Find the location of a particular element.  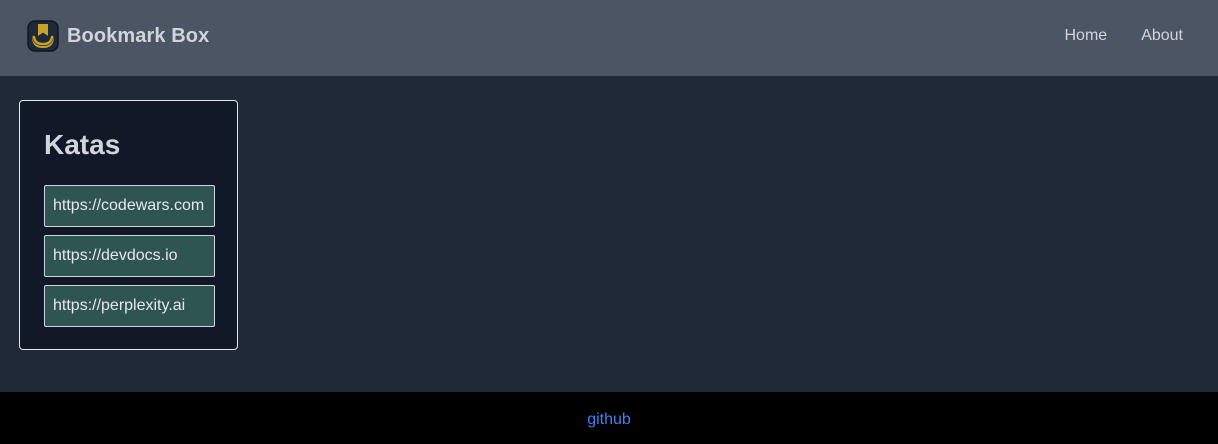

bookmark-link-devdocs: https://devdocs.io is located at coordinates (129, 256).